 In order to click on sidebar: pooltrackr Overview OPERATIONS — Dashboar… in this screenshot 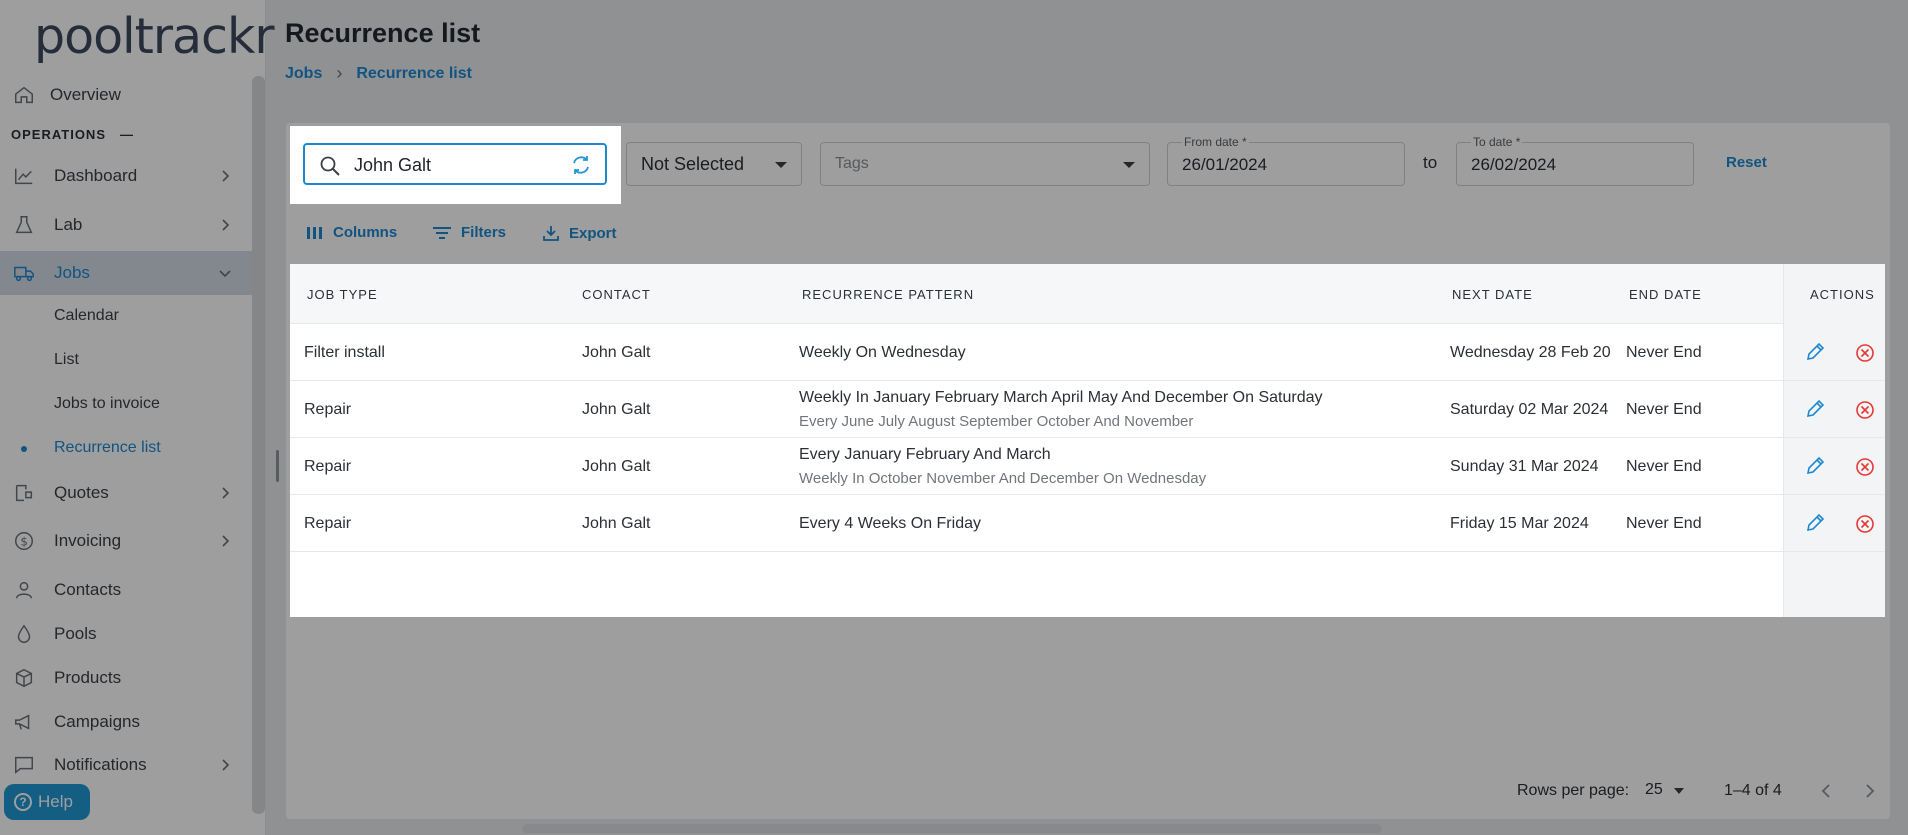, I will do `click(137, 417)`.